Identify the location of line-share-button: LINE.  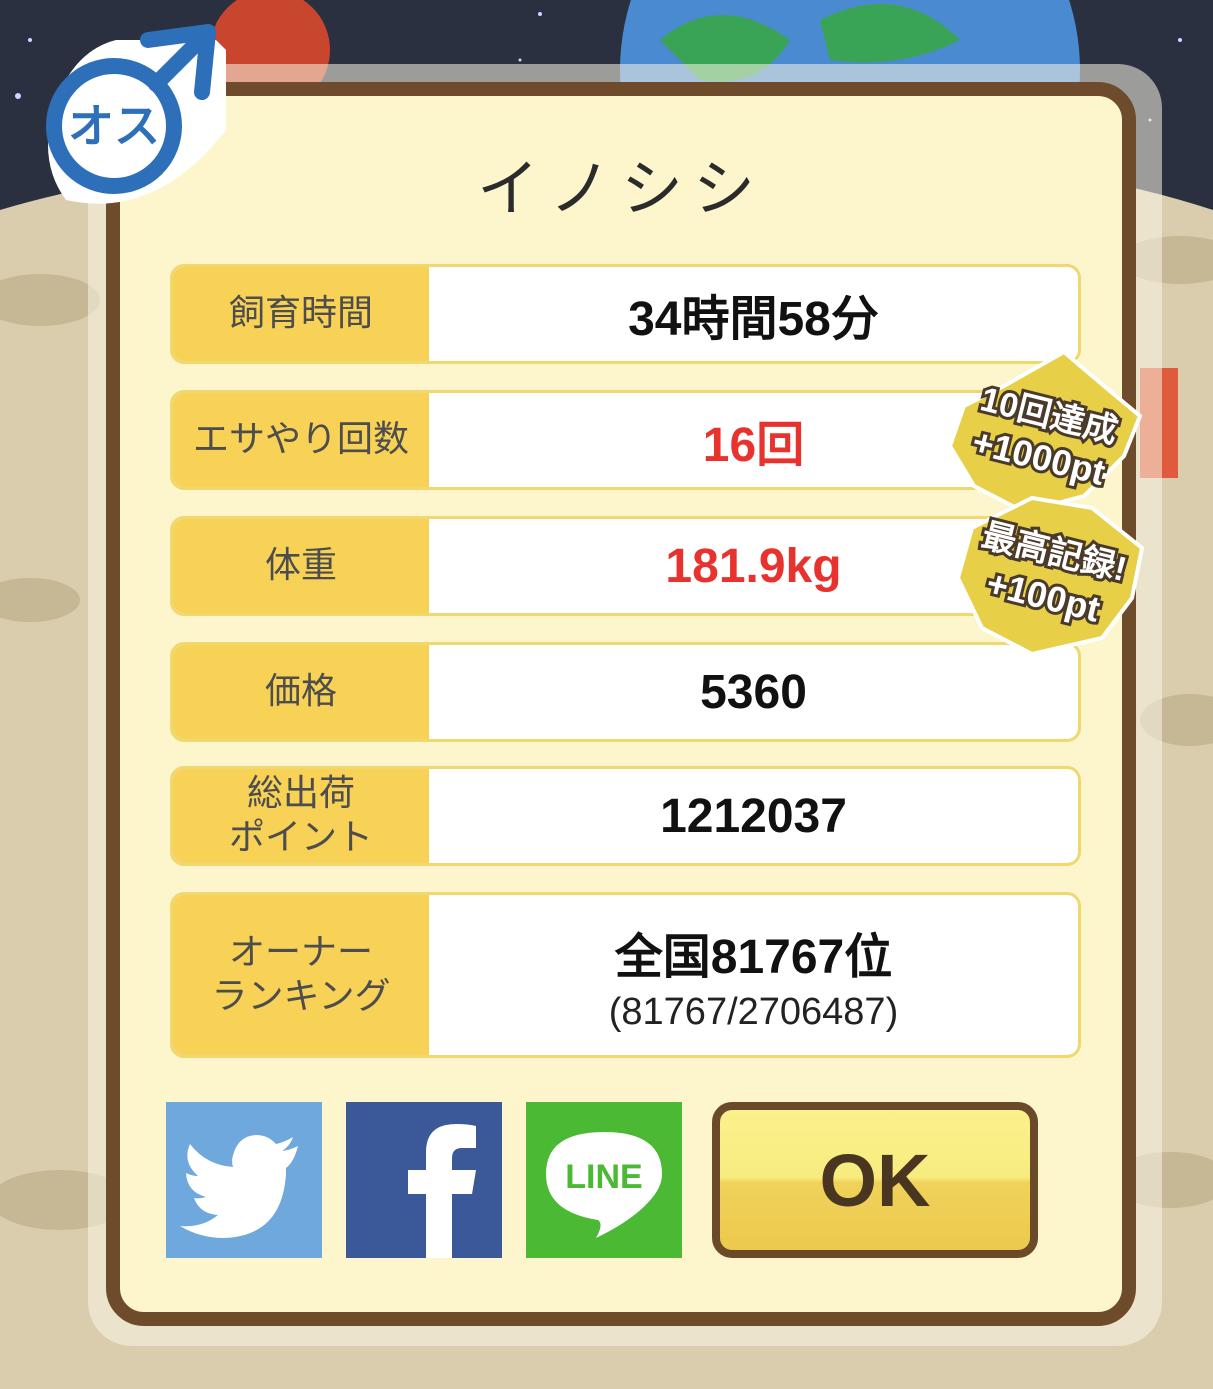
(604, 1180).